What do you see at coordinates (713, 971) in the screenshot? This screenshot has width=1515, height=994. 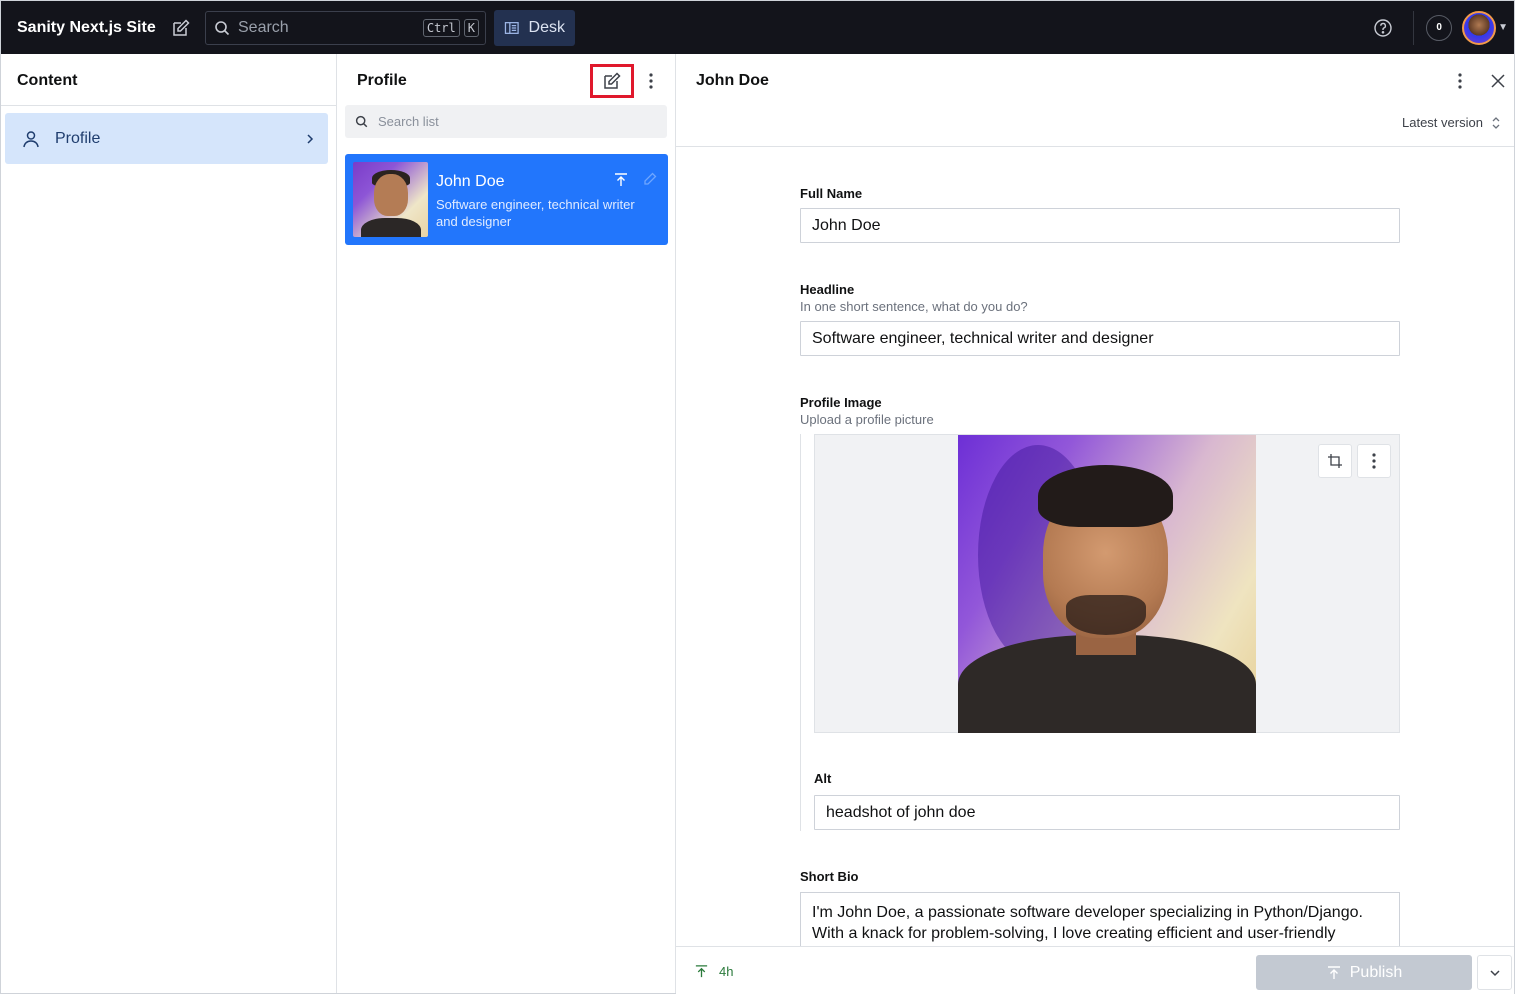 I see `publish-status: 4h` at bounding box center [713, 971].